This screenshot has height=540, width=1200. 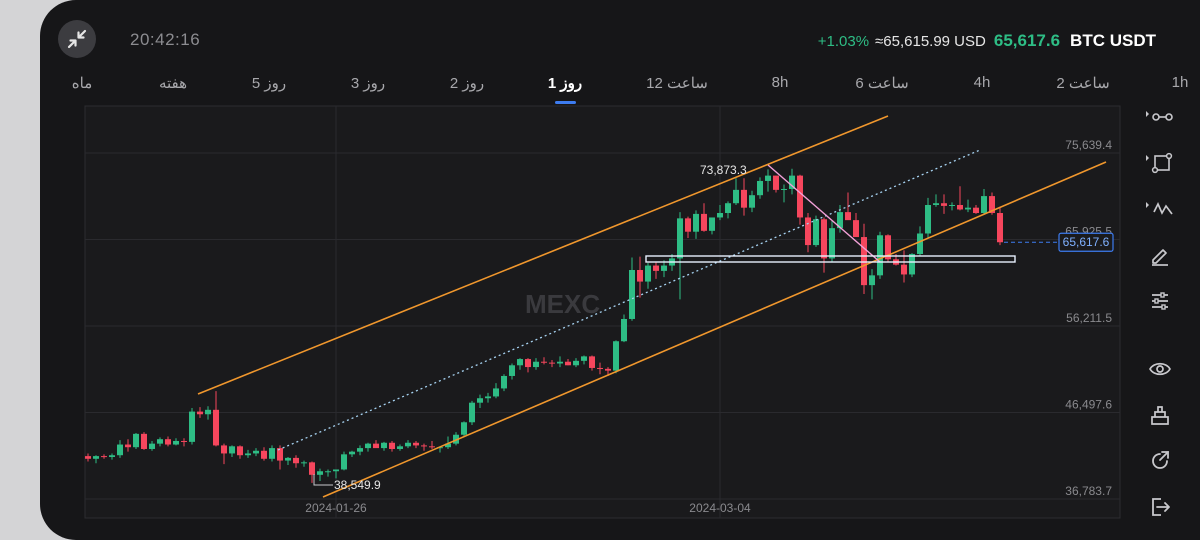 I want to click on date-axis-label: 2024-03-04, so click(x=720, y=508).